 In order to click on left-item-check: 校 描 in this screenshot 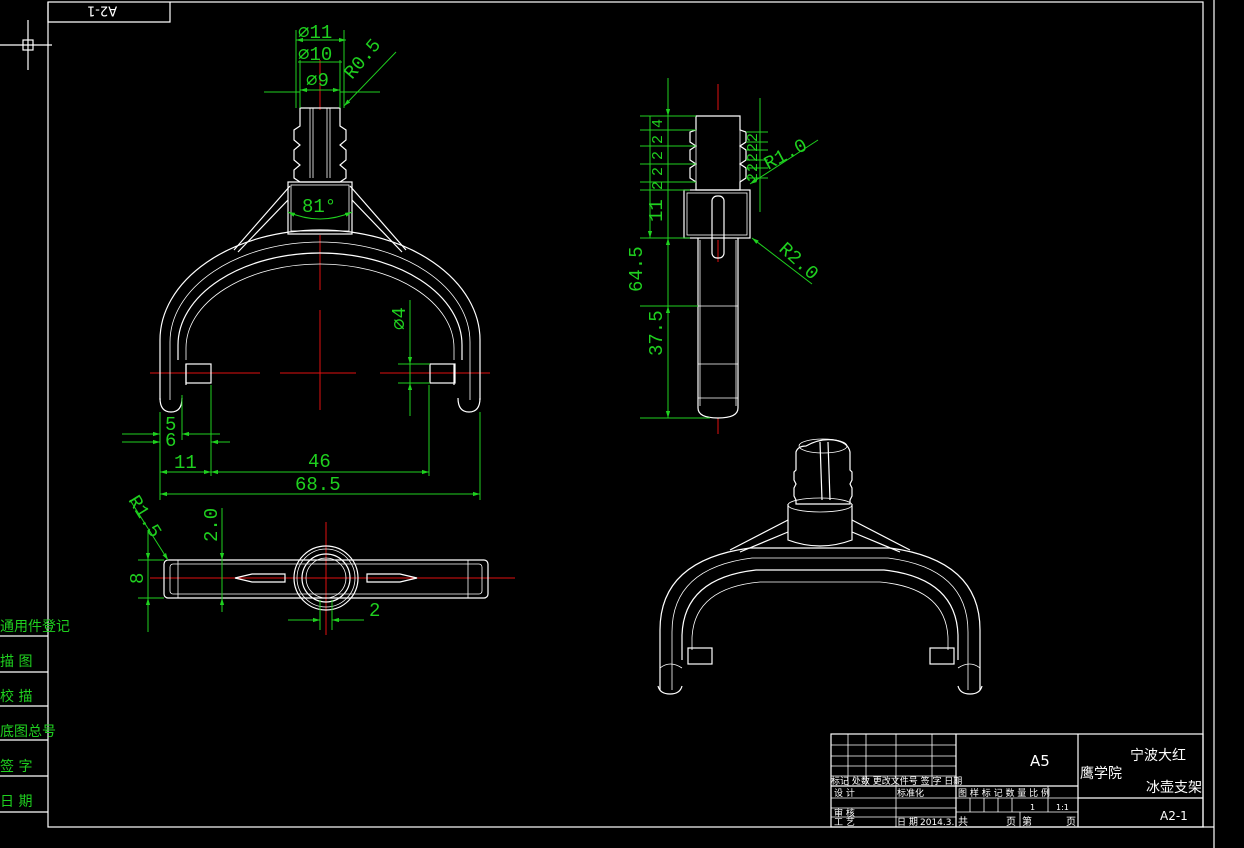, I will do `click(16, 697)`.